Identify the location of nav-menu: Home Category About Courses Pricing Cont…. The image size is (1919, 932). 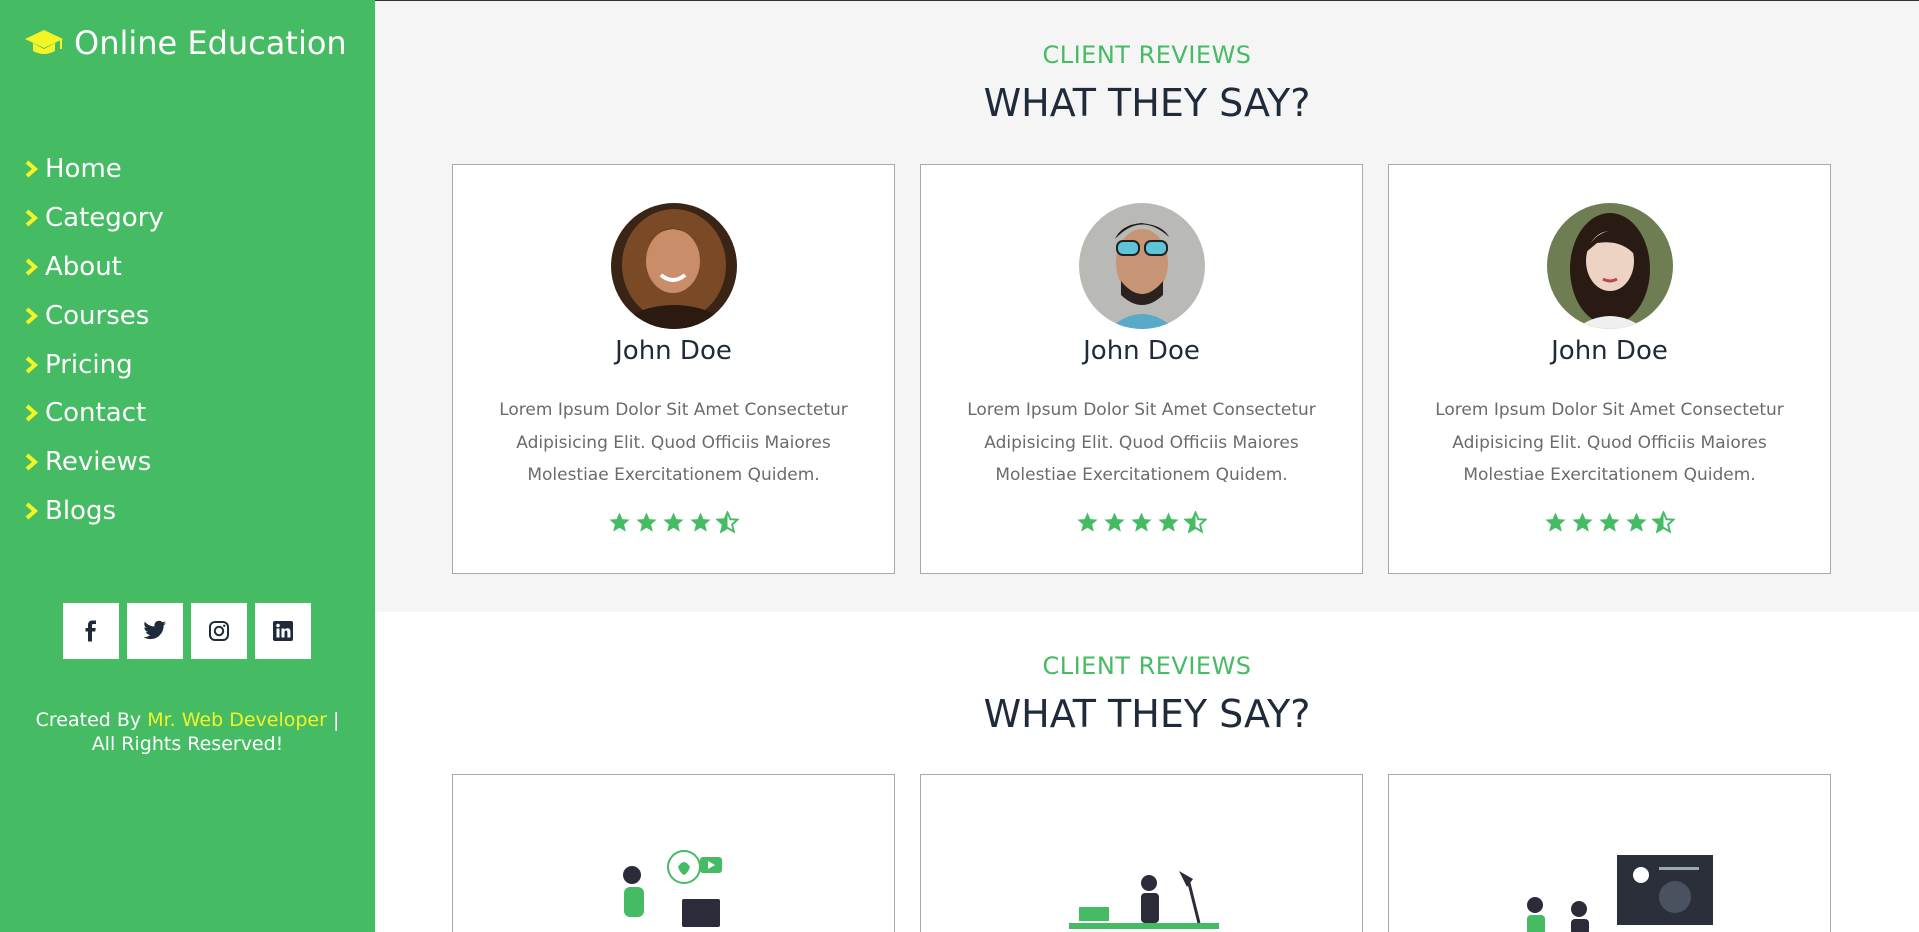
(94, 340).